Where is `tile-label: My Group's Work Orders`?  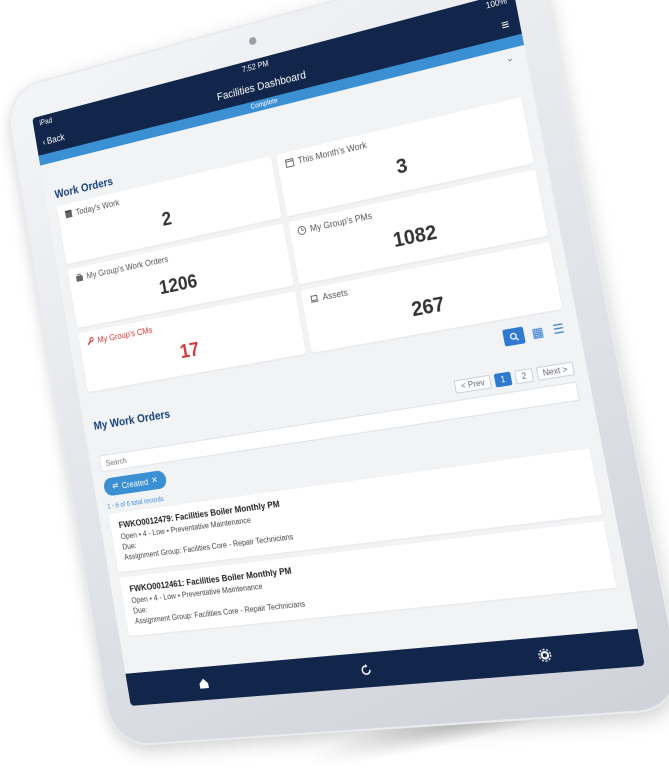
tile-label: My Group's Work Orders is located at coordinates (127, 267).